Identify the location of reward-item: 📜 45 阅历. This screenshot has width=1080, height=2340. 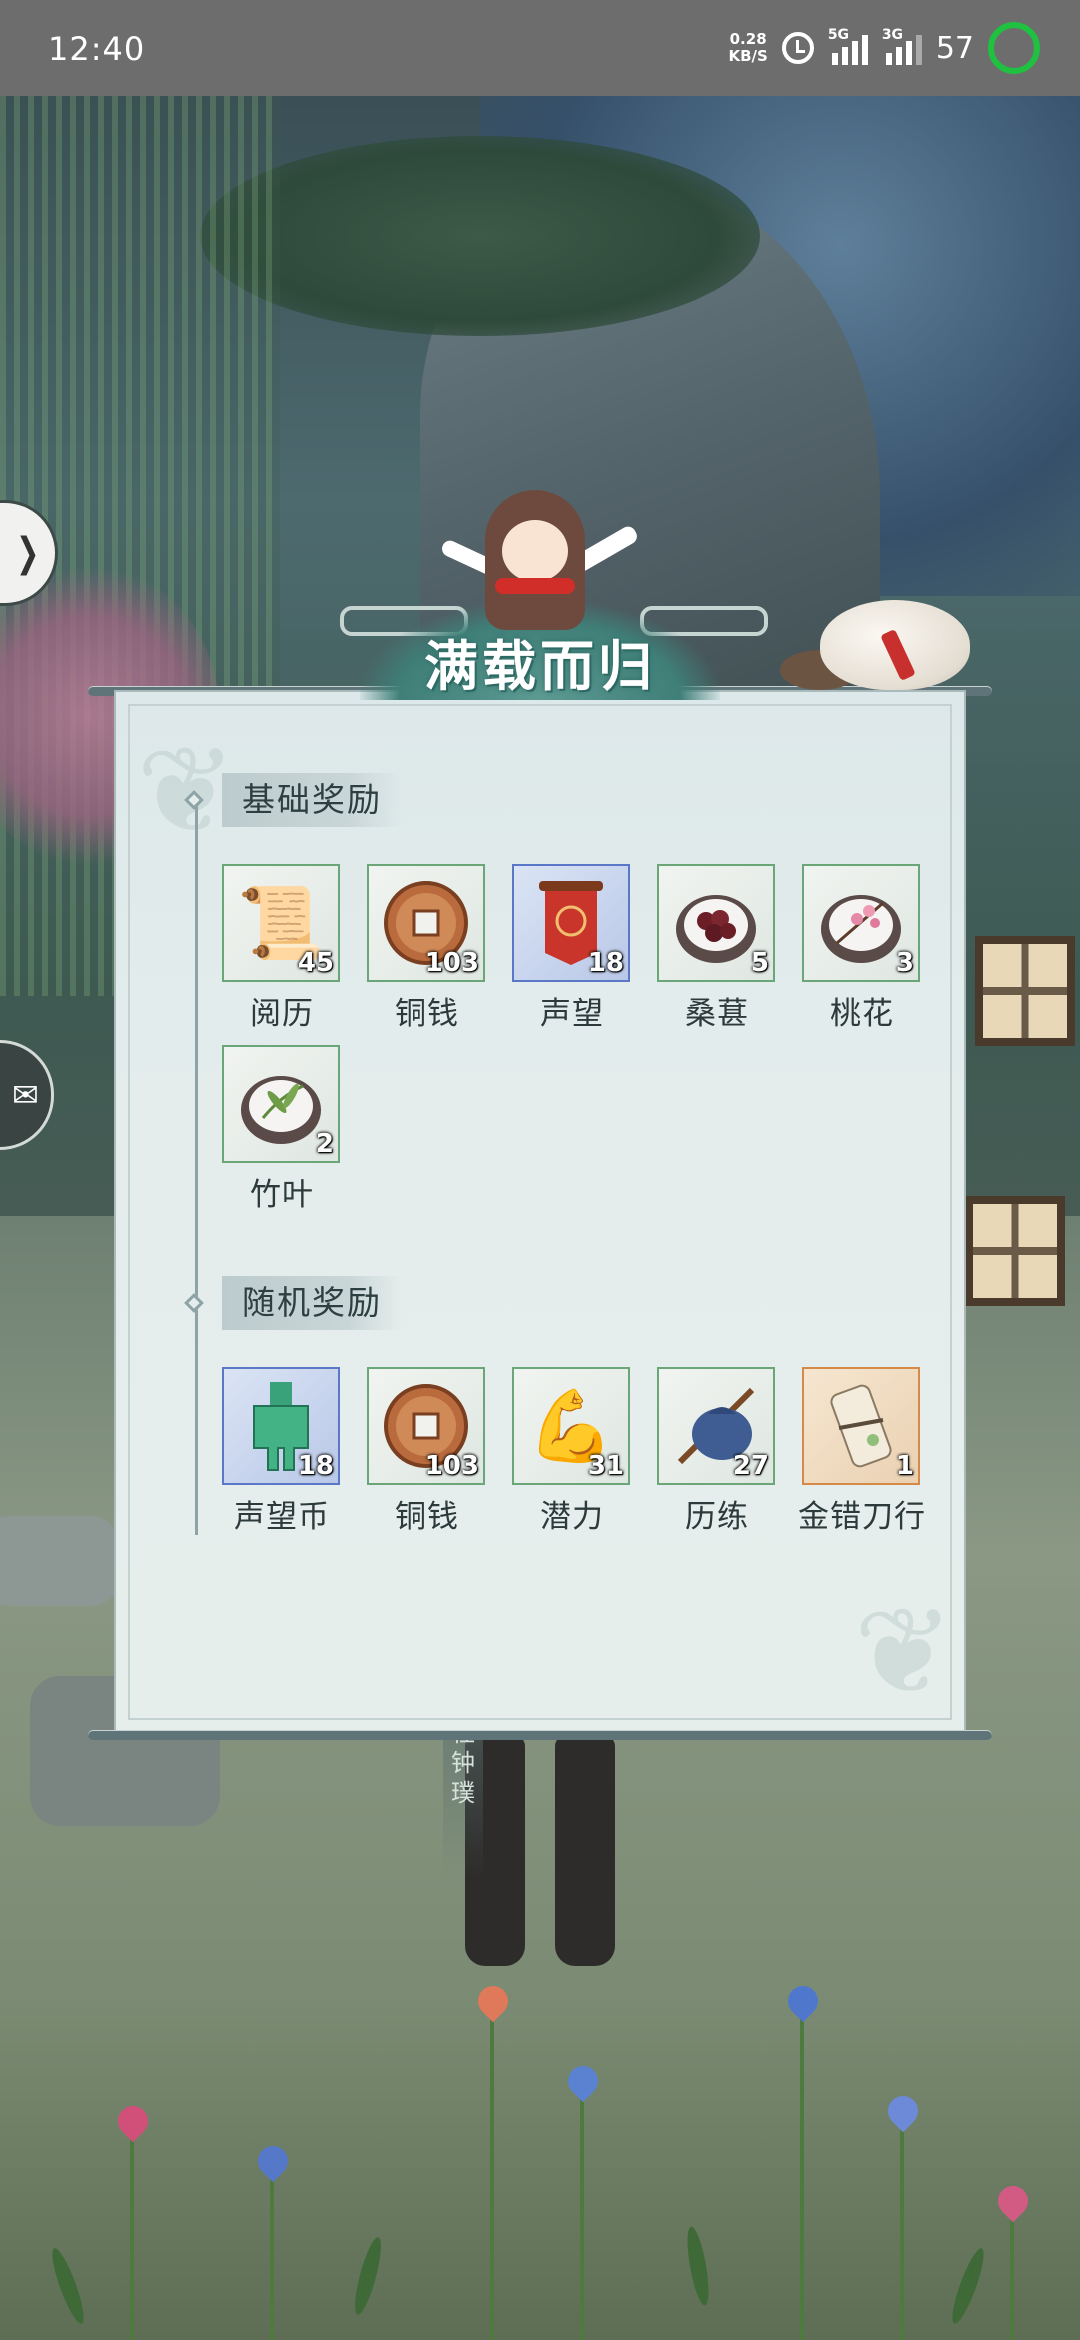
(282, 954).